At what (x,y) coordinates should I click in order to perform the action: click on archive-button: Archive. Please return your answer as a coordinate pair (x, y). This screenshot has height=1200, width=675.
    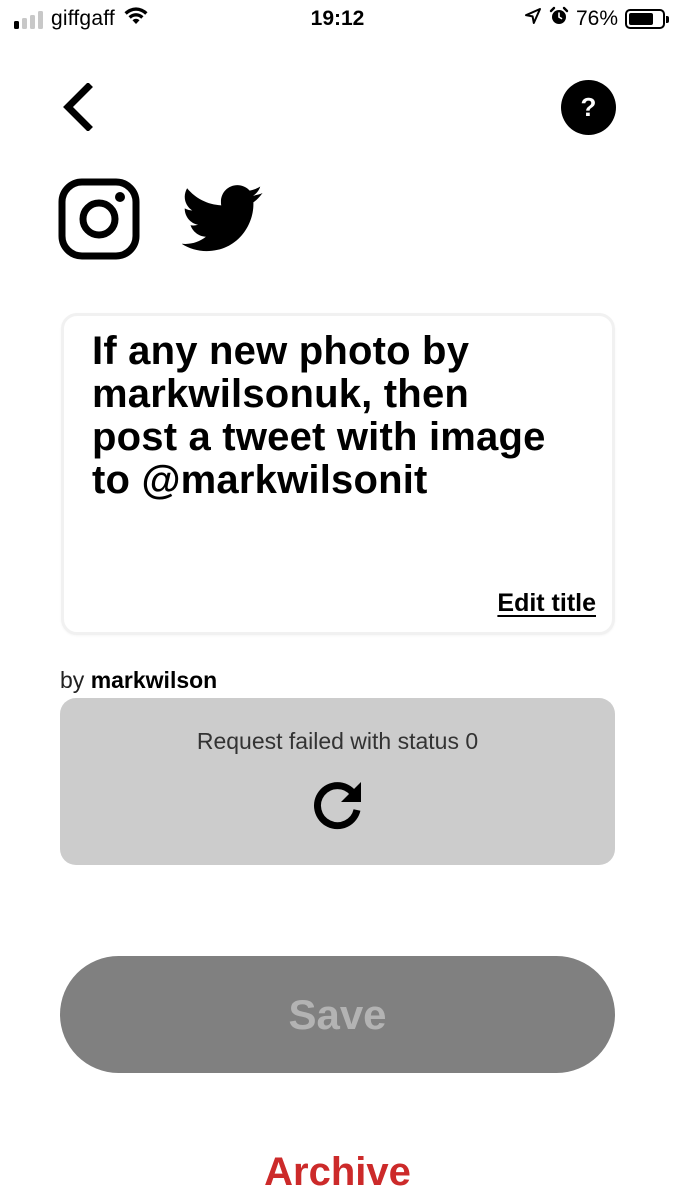
    Looking at the image, I should click on (337, 1172).